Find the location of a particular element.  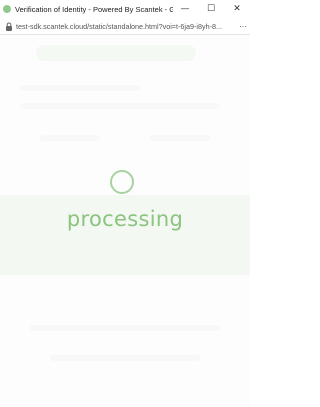

maximize-button: ☐ is located at coordinates (211, 9).